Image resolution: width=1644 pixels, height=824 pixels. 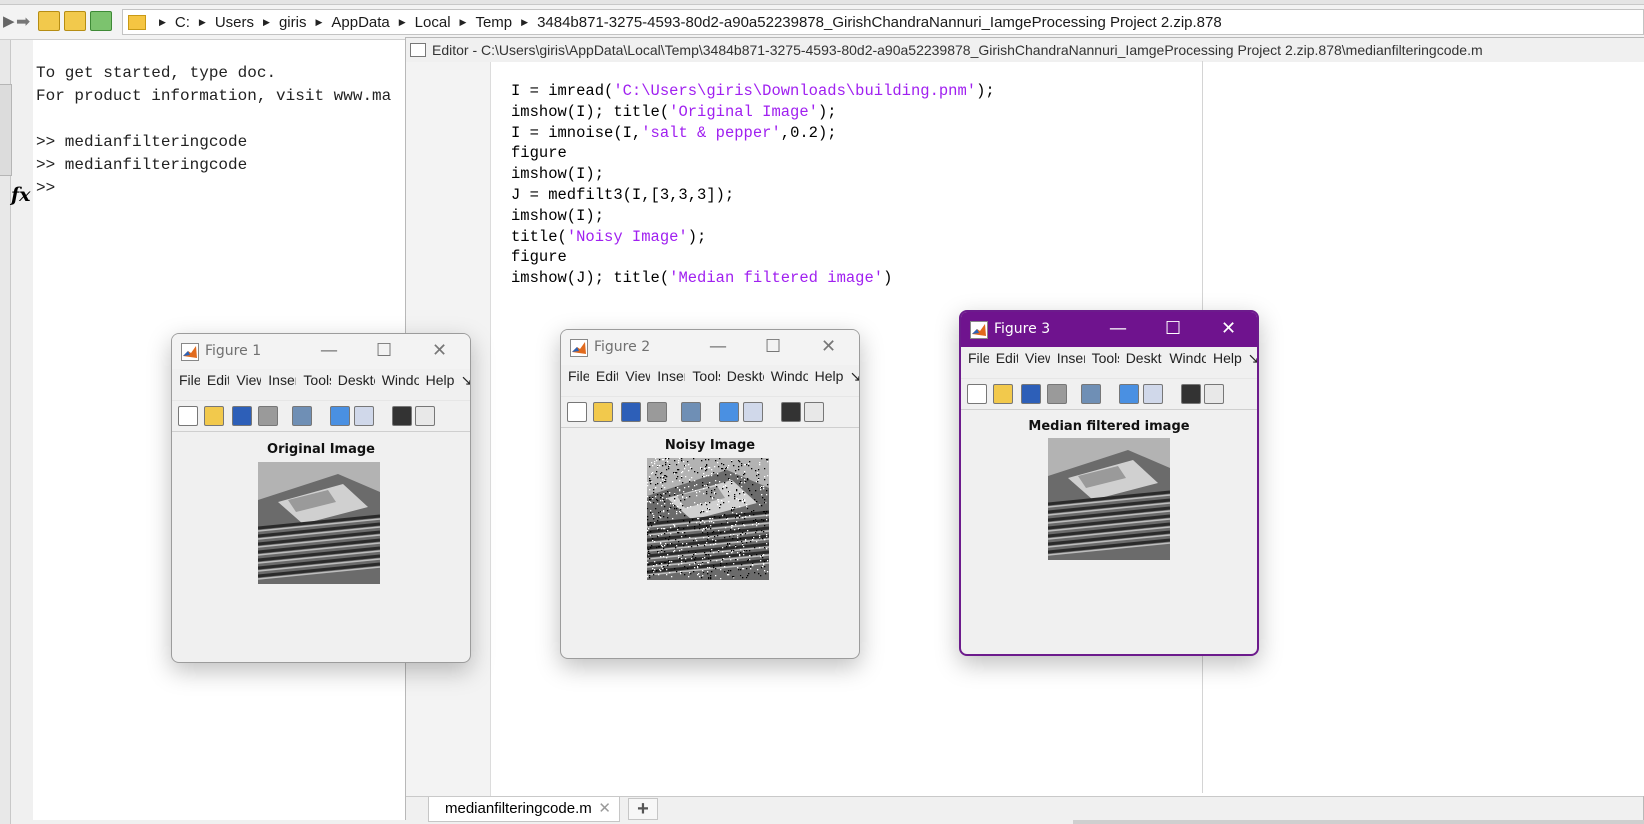 What do you see at coordinates (524, 809) in the screenshot?
I see `tab-medianfilteringcode: medianfilteringcode.m ✕` at bounding box center [524, 809].